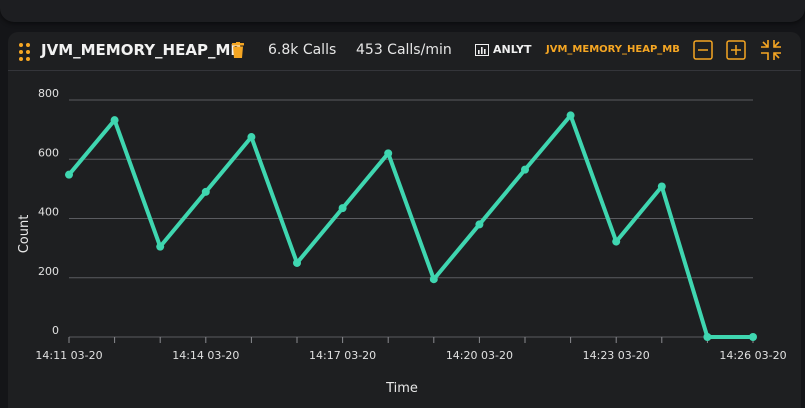 The width and height of the screenshot is (805, 408). Describe the element at coordinates (48, 93) in the screenshot. I see `y-tick-label: 800` at that location.